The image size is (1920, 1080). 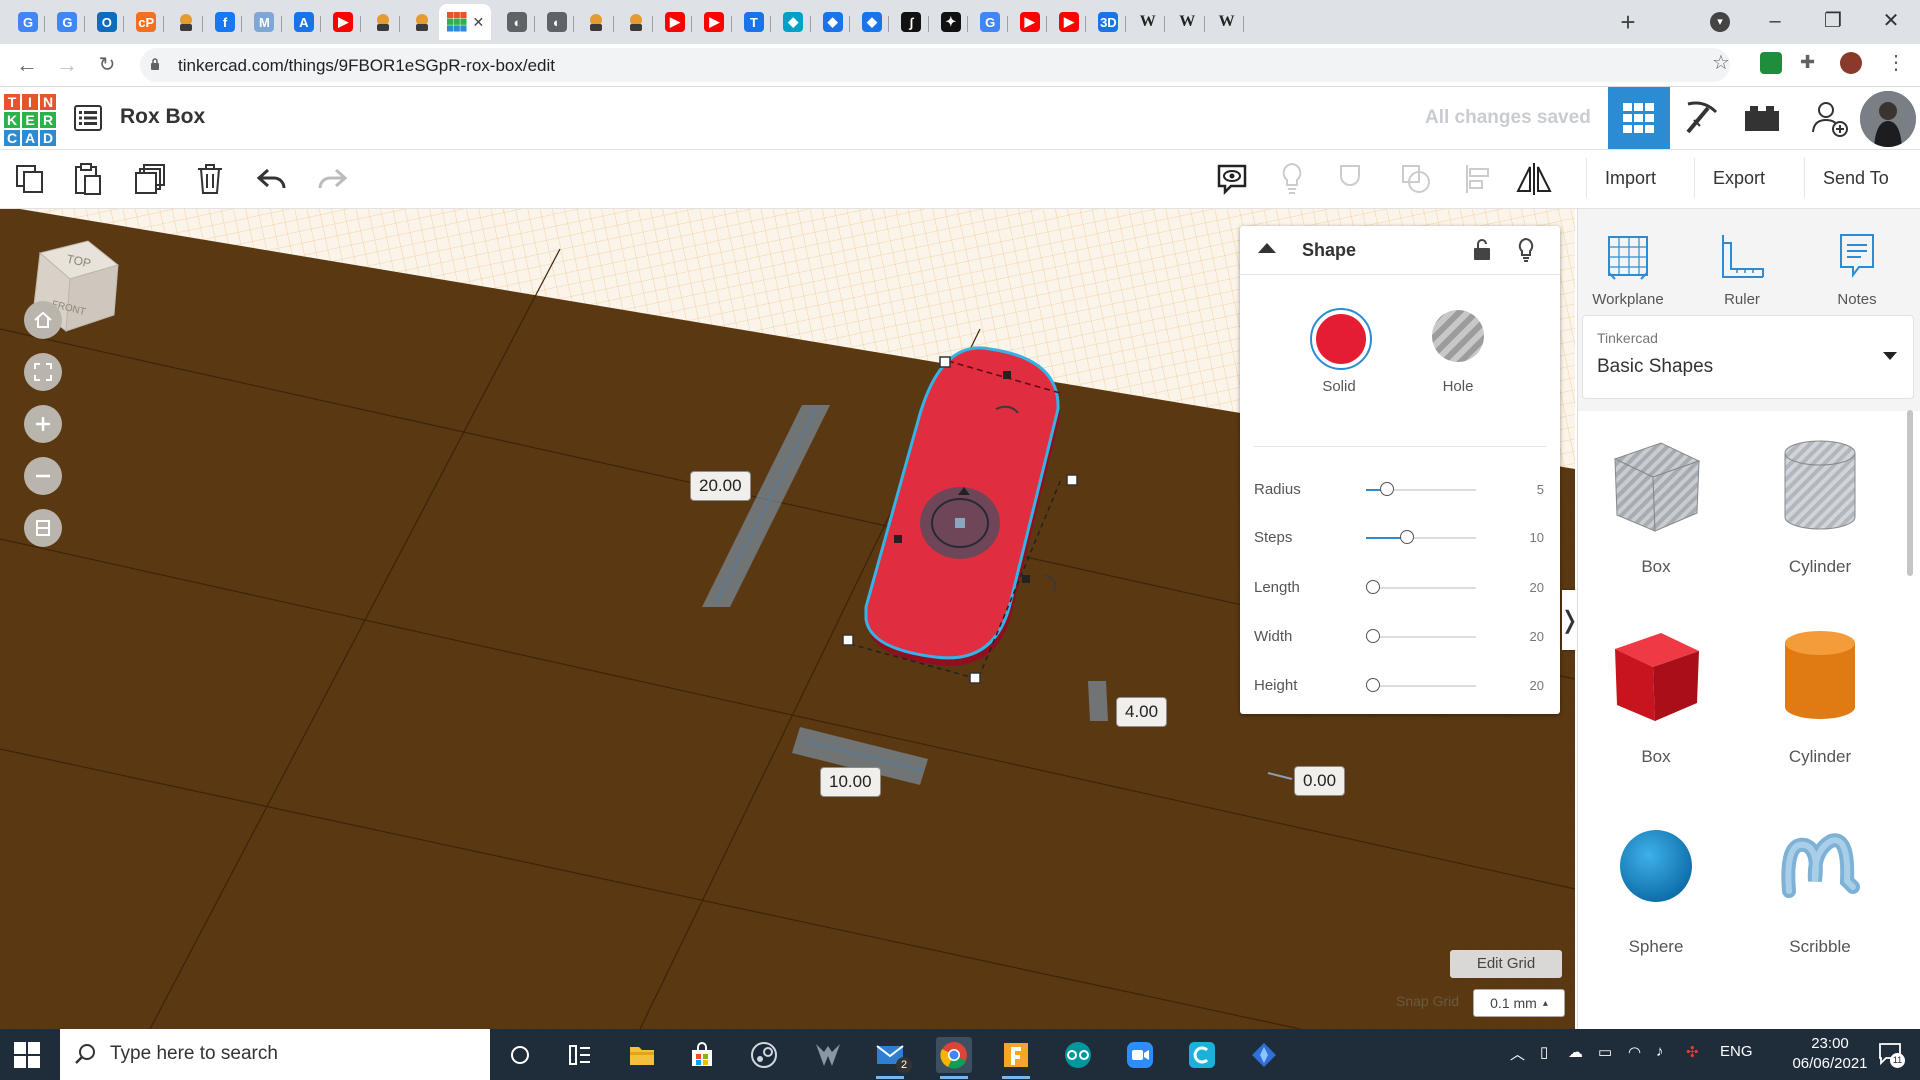 What do you see at coordinates (465, 22) in the screenshot?
I see `browser-tab: ✕` at bounding box center [465, 22].